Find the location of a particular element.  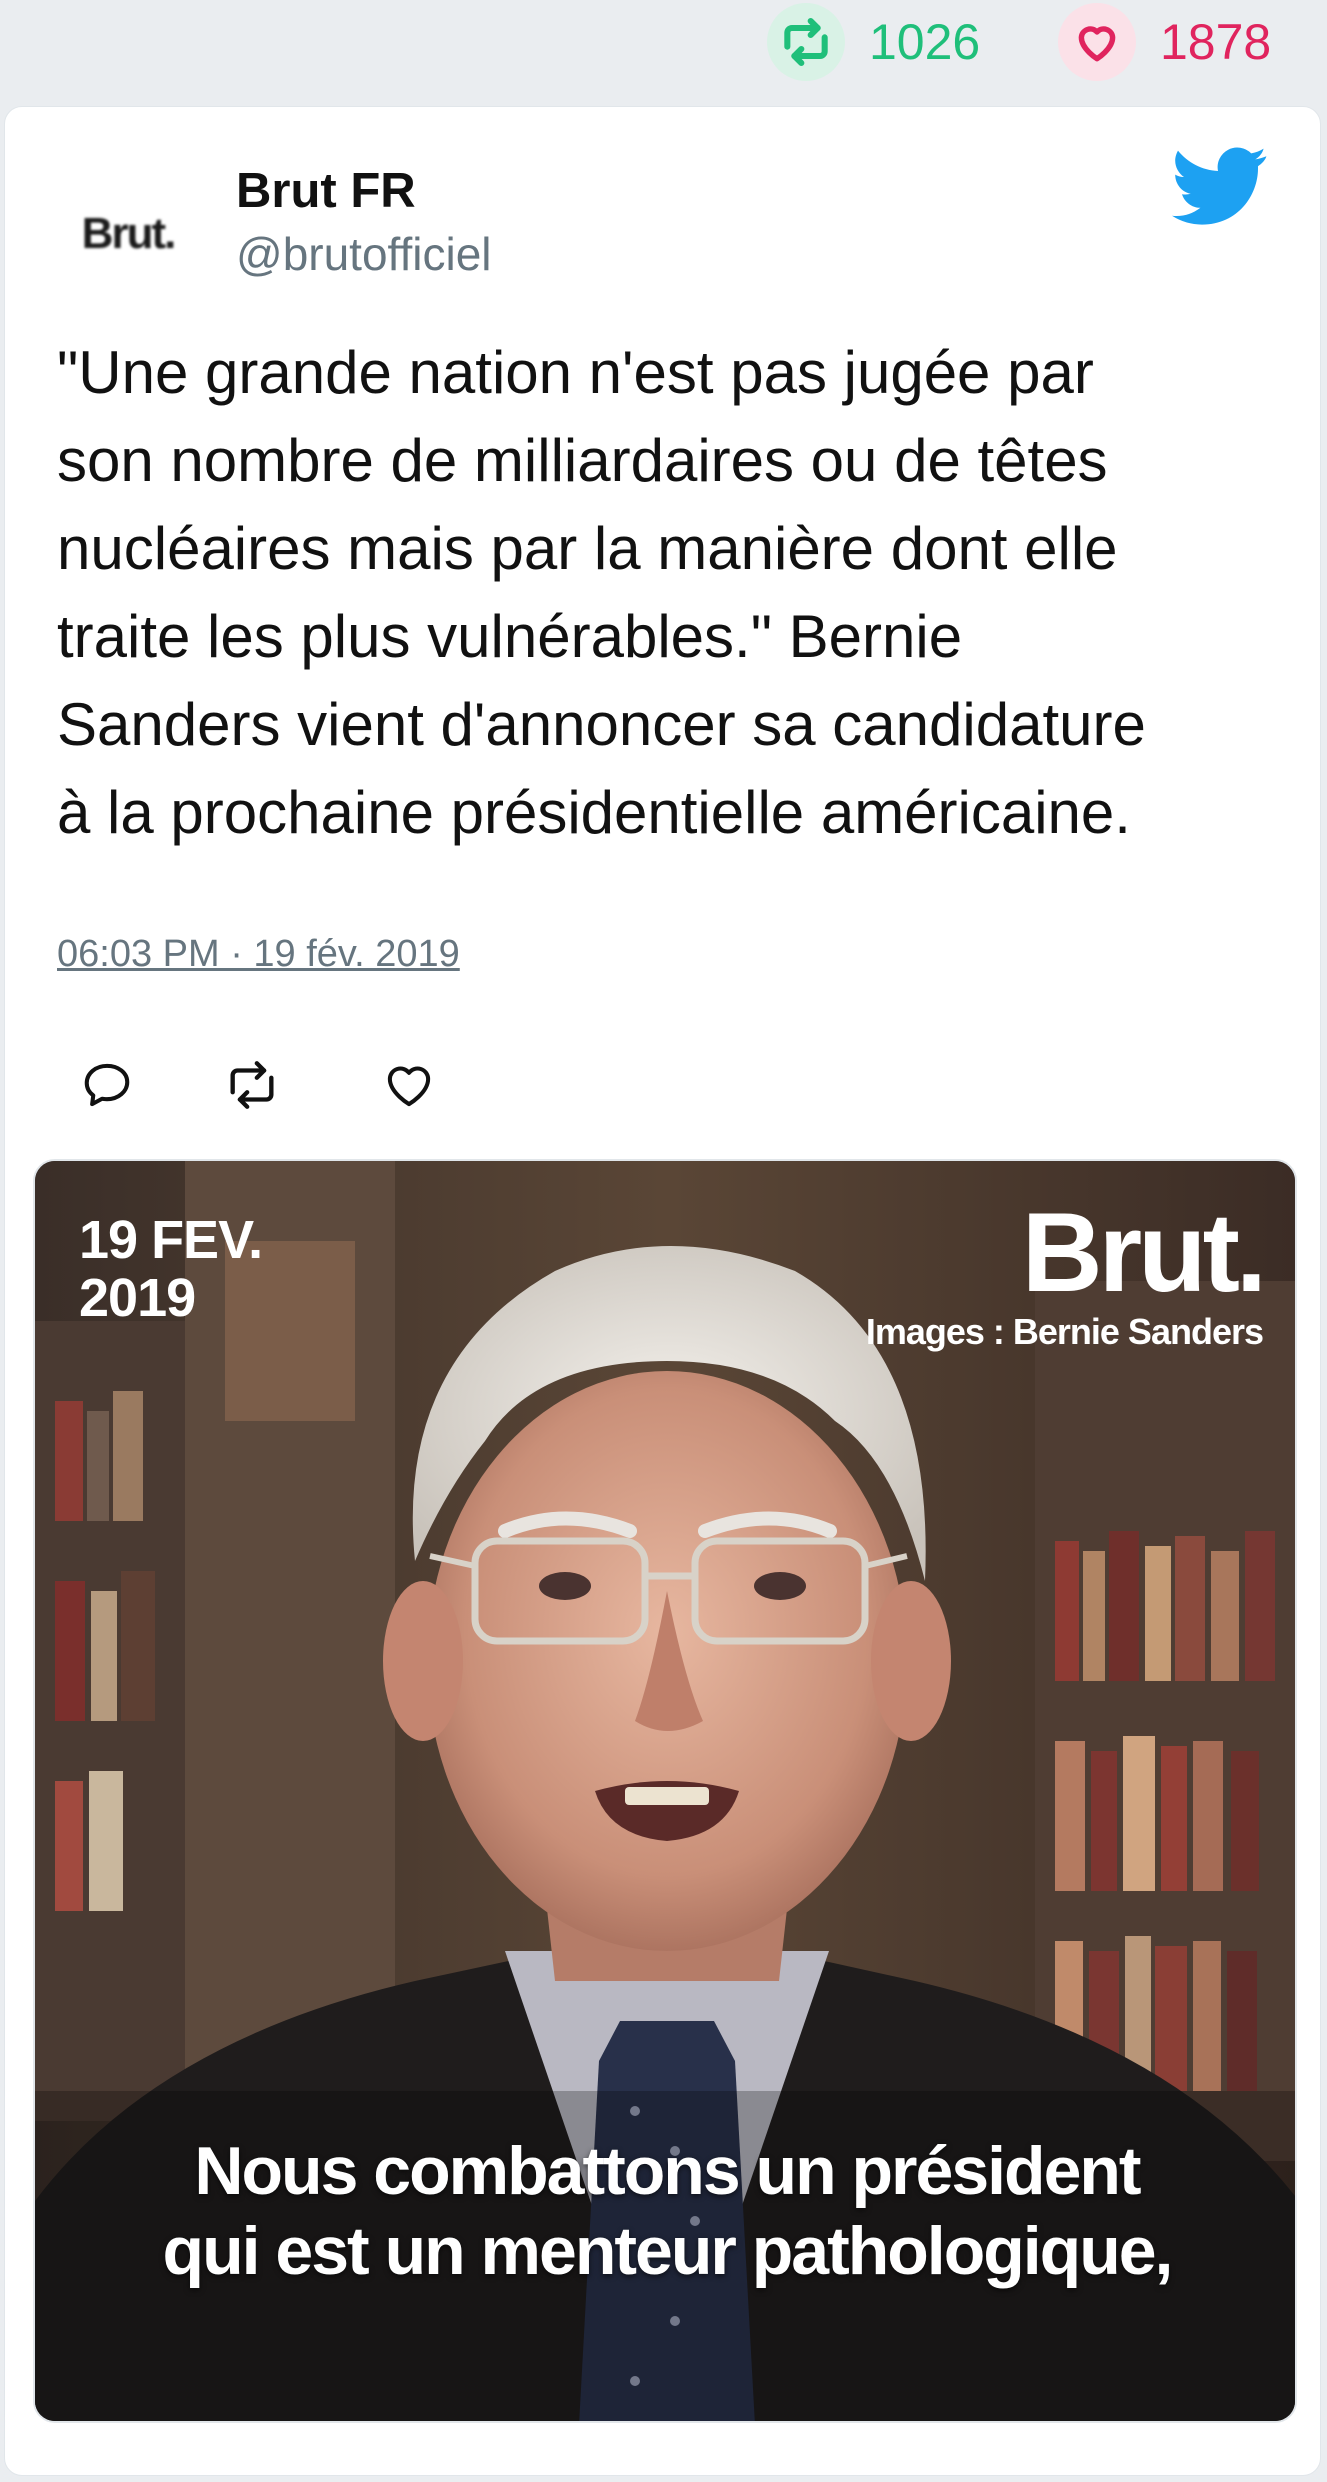

reply-icon is located at coordinates (107, 1085).